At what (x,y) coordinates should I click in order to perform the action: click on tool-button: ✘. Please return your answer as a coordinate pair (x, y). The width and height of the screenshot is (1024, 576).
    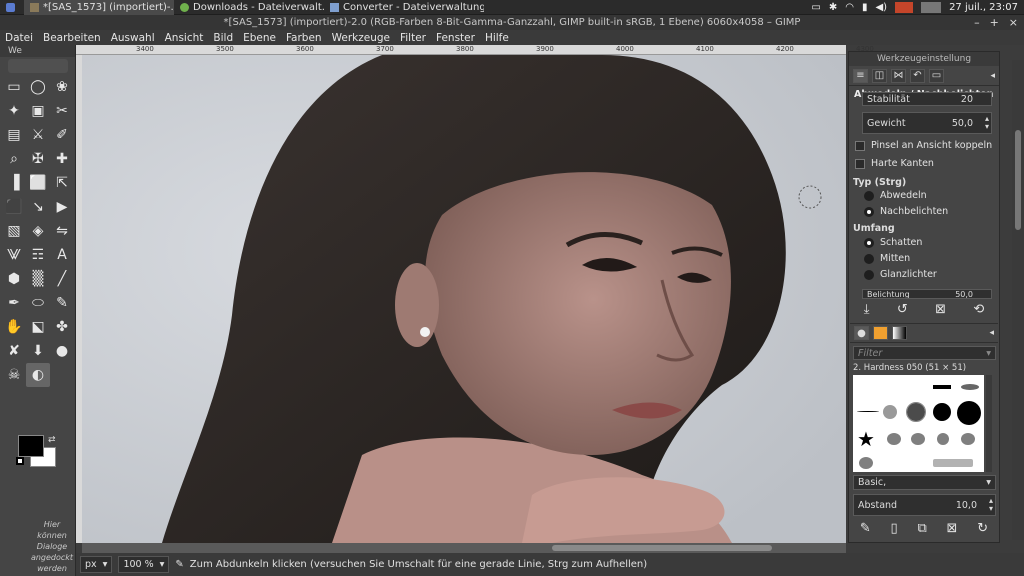
    Looking at the image, I should click on (14, 351).